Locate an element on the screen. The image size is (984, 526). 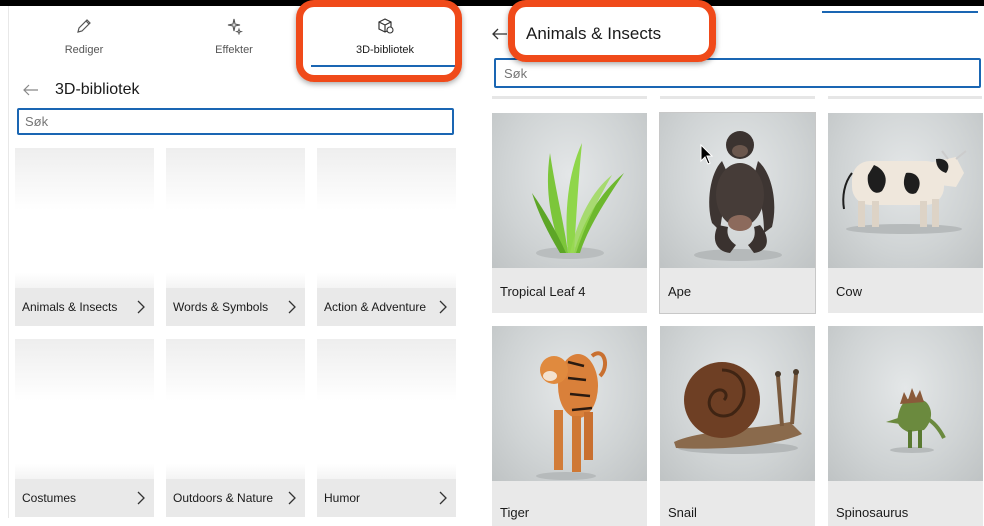
tab-label: 3D-bibliotek is located at coordinates (385, 50).